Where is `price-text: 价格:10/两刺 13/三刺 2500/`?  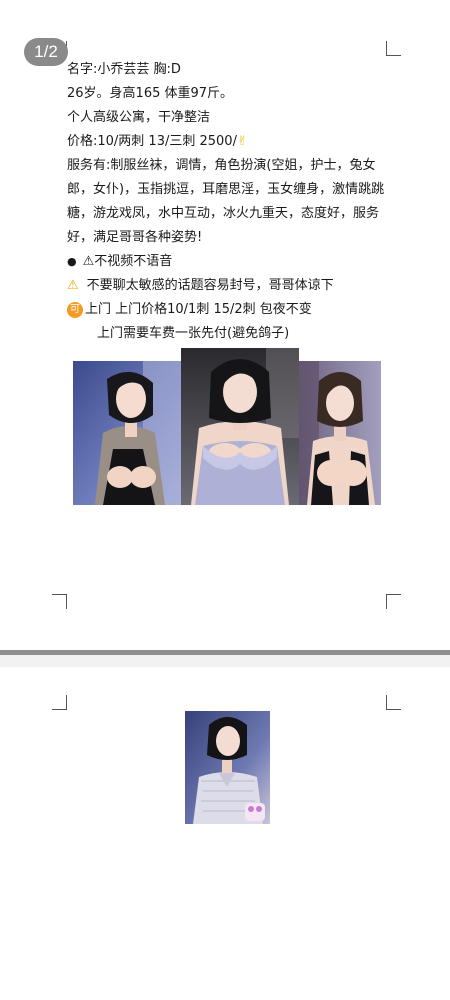
price-text: 价格:10/两刺 13/三刺 2500/ is located at coordinates (152, 141).